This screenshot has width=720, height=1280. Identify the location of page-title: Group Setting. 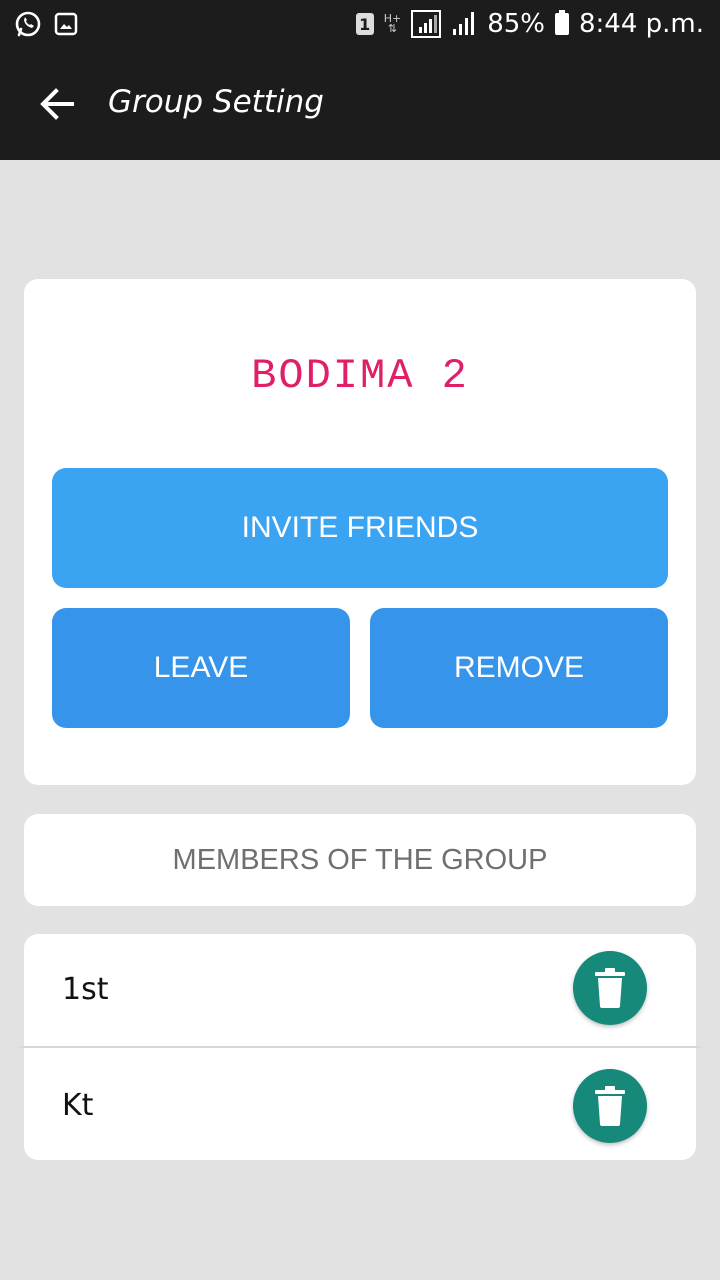
(216, 102).